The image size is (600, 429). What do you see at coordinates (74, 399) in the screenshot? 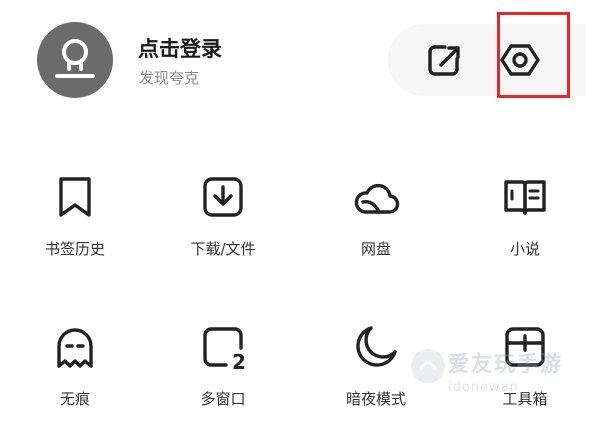
I see `grid-item-label: 无痕` at bounding box center [74, 399].